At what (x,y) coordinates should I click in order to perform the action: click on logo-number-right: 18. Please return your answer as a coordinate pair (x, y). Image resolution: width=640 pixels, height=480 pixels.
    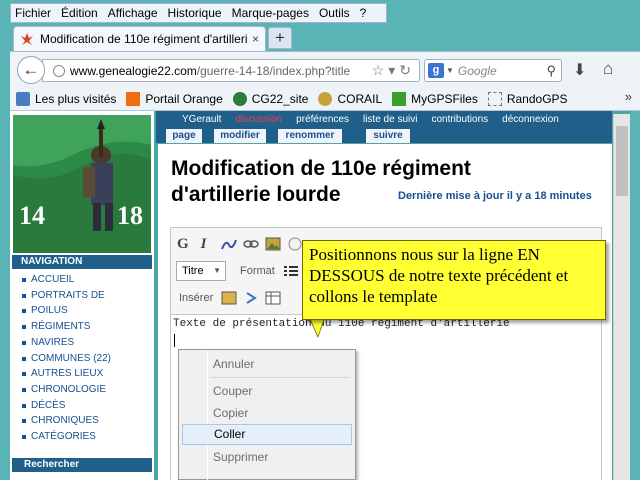
    Looking at the image, I should click on (130, 215).